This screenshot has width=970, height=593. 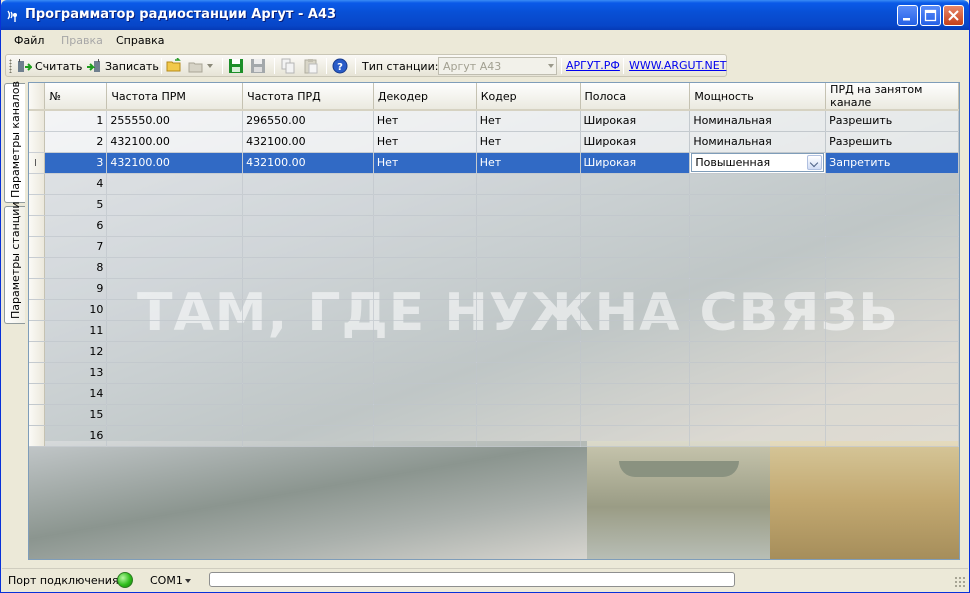 What do you see at coordinates (635, 97) in the screenshot?
I see `column-header-band: Полоса` at bounding box center [635, 97].